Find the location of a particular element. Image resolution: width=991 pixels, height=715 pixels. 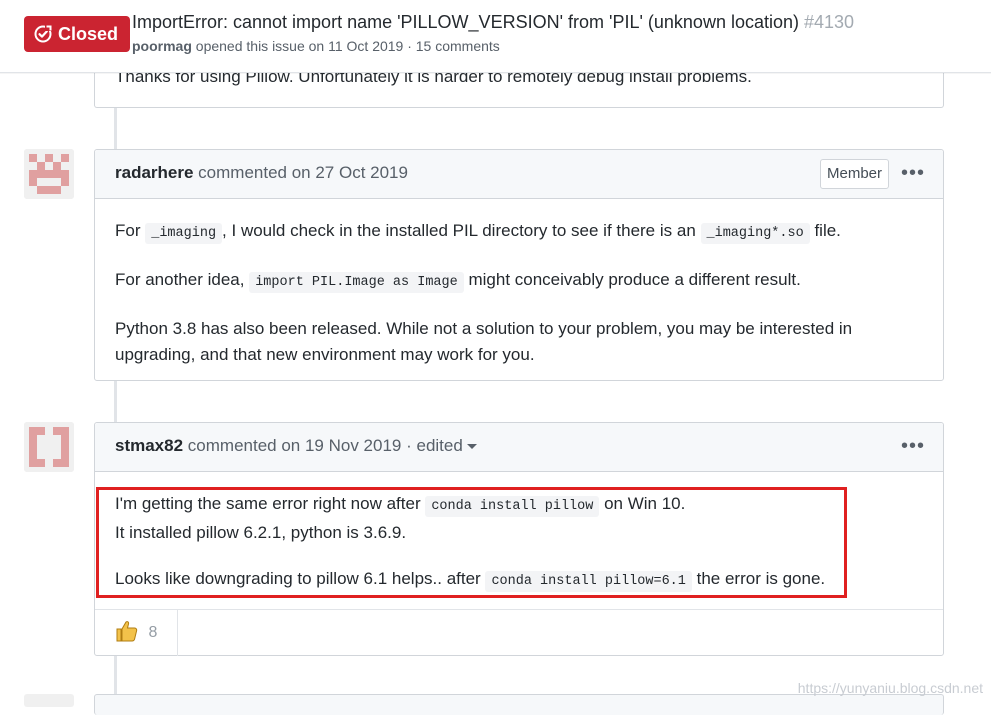

inline-code: _imaging*.so is located at coordinates (755, 233).